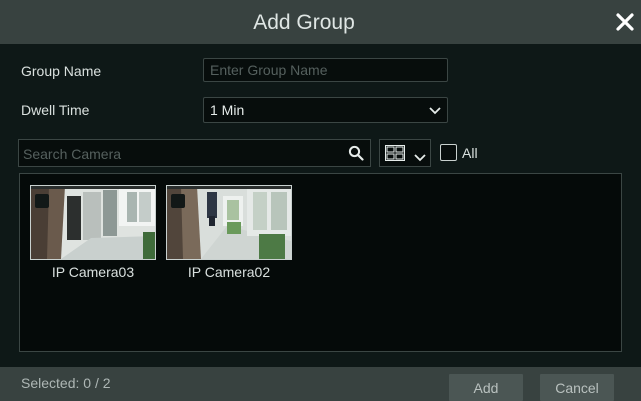 The height and width of the screenshot is (401, 641). I want to click on search-camera-input, so click(182, 154).